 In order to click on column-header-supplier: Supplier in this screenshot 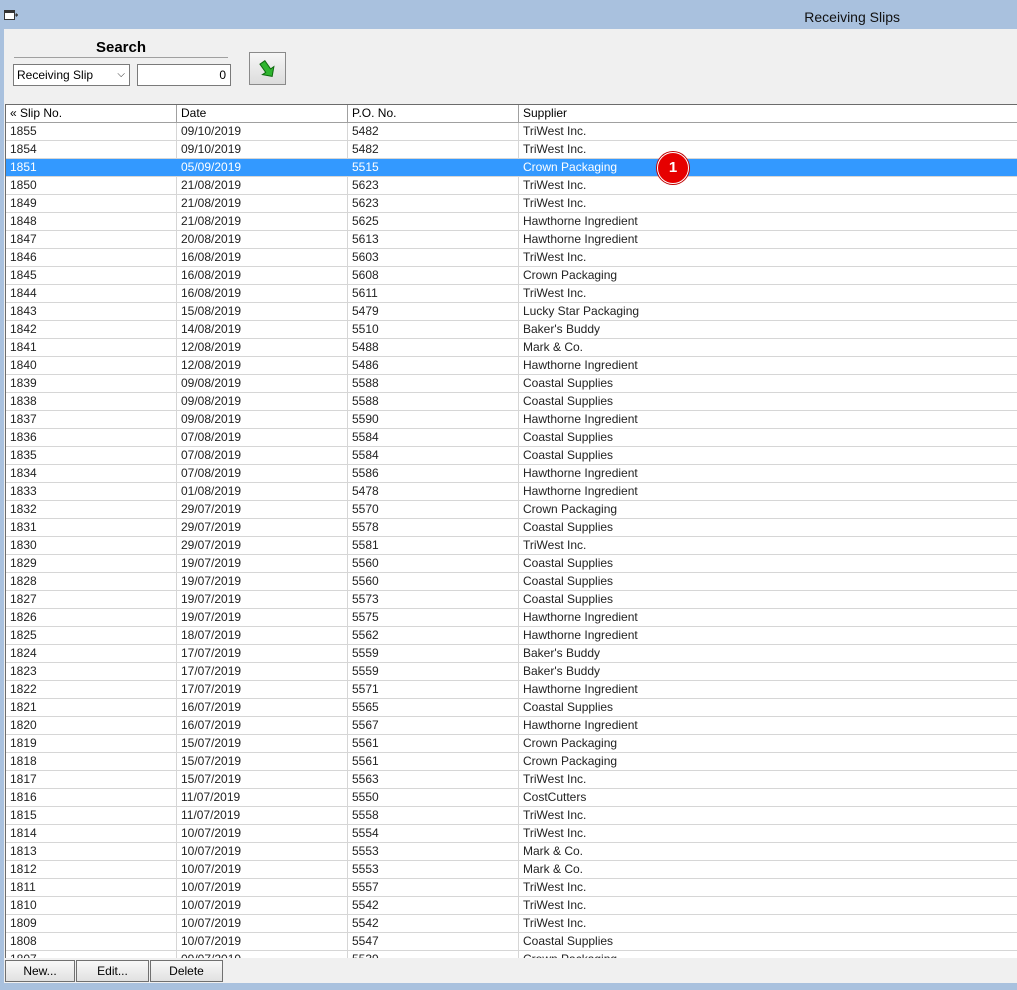, I will do `click(768, 113)`.